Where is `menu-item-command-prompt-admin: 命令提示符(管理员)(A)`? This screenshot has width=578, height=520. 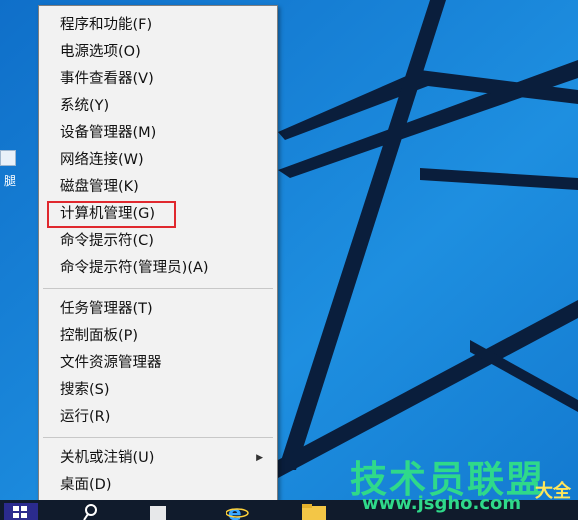
menu-item-command-prompt-admin: 命令提示符(管理员)(A) is located at coordinates (158, 268).